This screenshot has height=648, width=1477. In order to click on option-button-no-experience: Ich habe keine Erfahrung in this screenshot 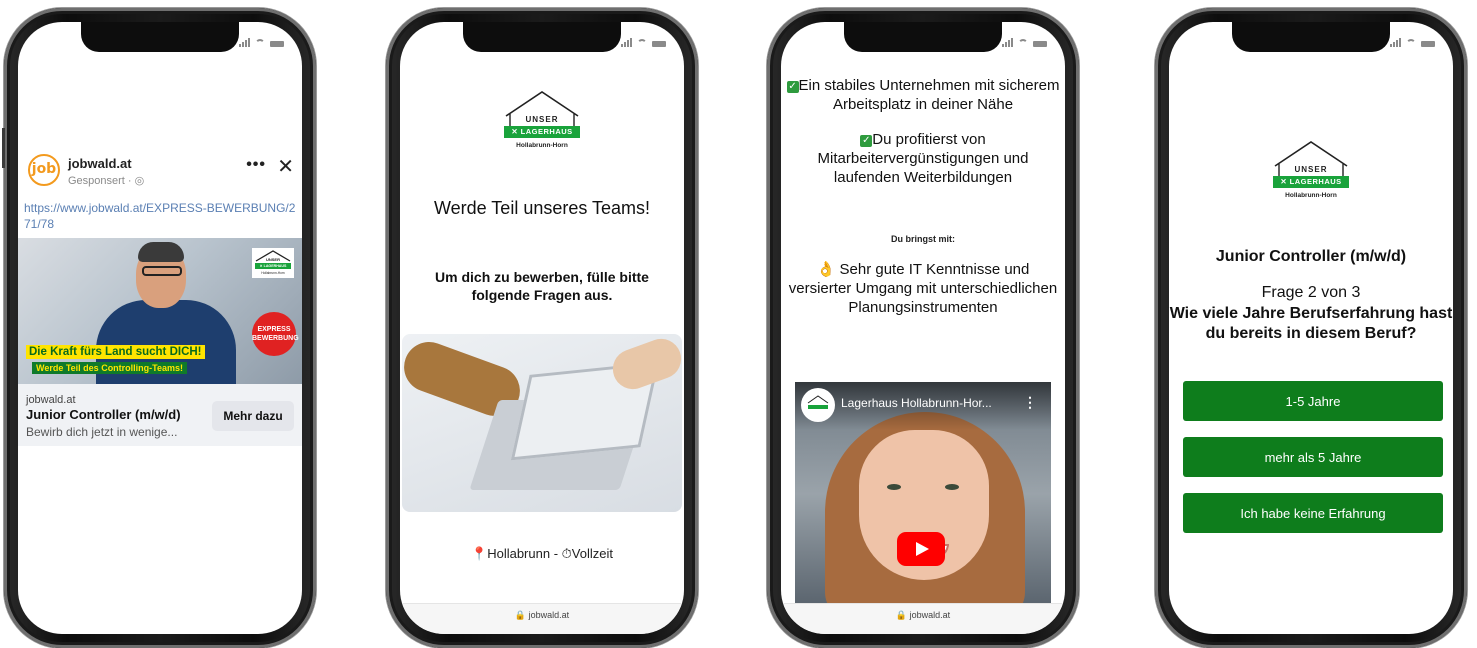, I will do `click(1313, 513)`.